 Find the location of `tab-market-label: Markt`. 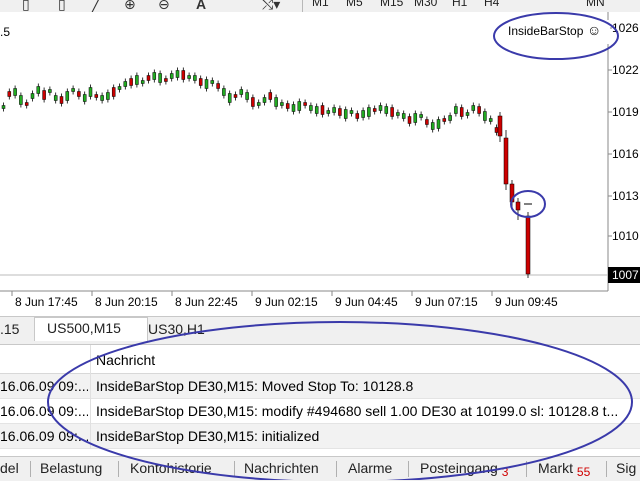

tab-market-label: Markt is located at coordinates (555, 468).